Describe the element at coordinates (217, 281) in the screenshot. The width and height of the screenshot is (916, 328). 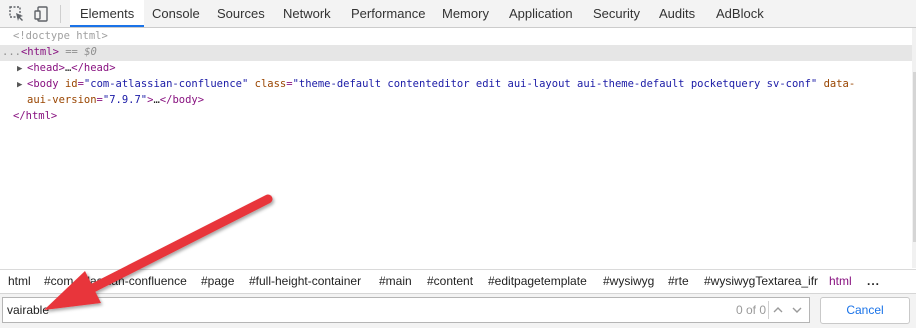
I see `crumb-page: #page` at that location.